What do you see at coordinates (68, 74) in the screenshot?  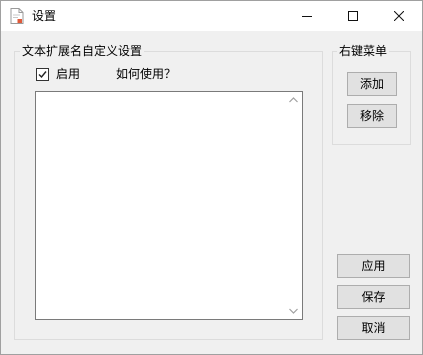 I see `enable-checkbox-label: 启用` at bounding box center [68, 74].